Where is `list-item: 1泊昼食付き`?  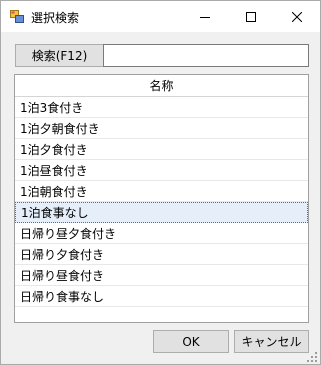
list-item: 1泊昼食付き is located at coordinates (161, 170).